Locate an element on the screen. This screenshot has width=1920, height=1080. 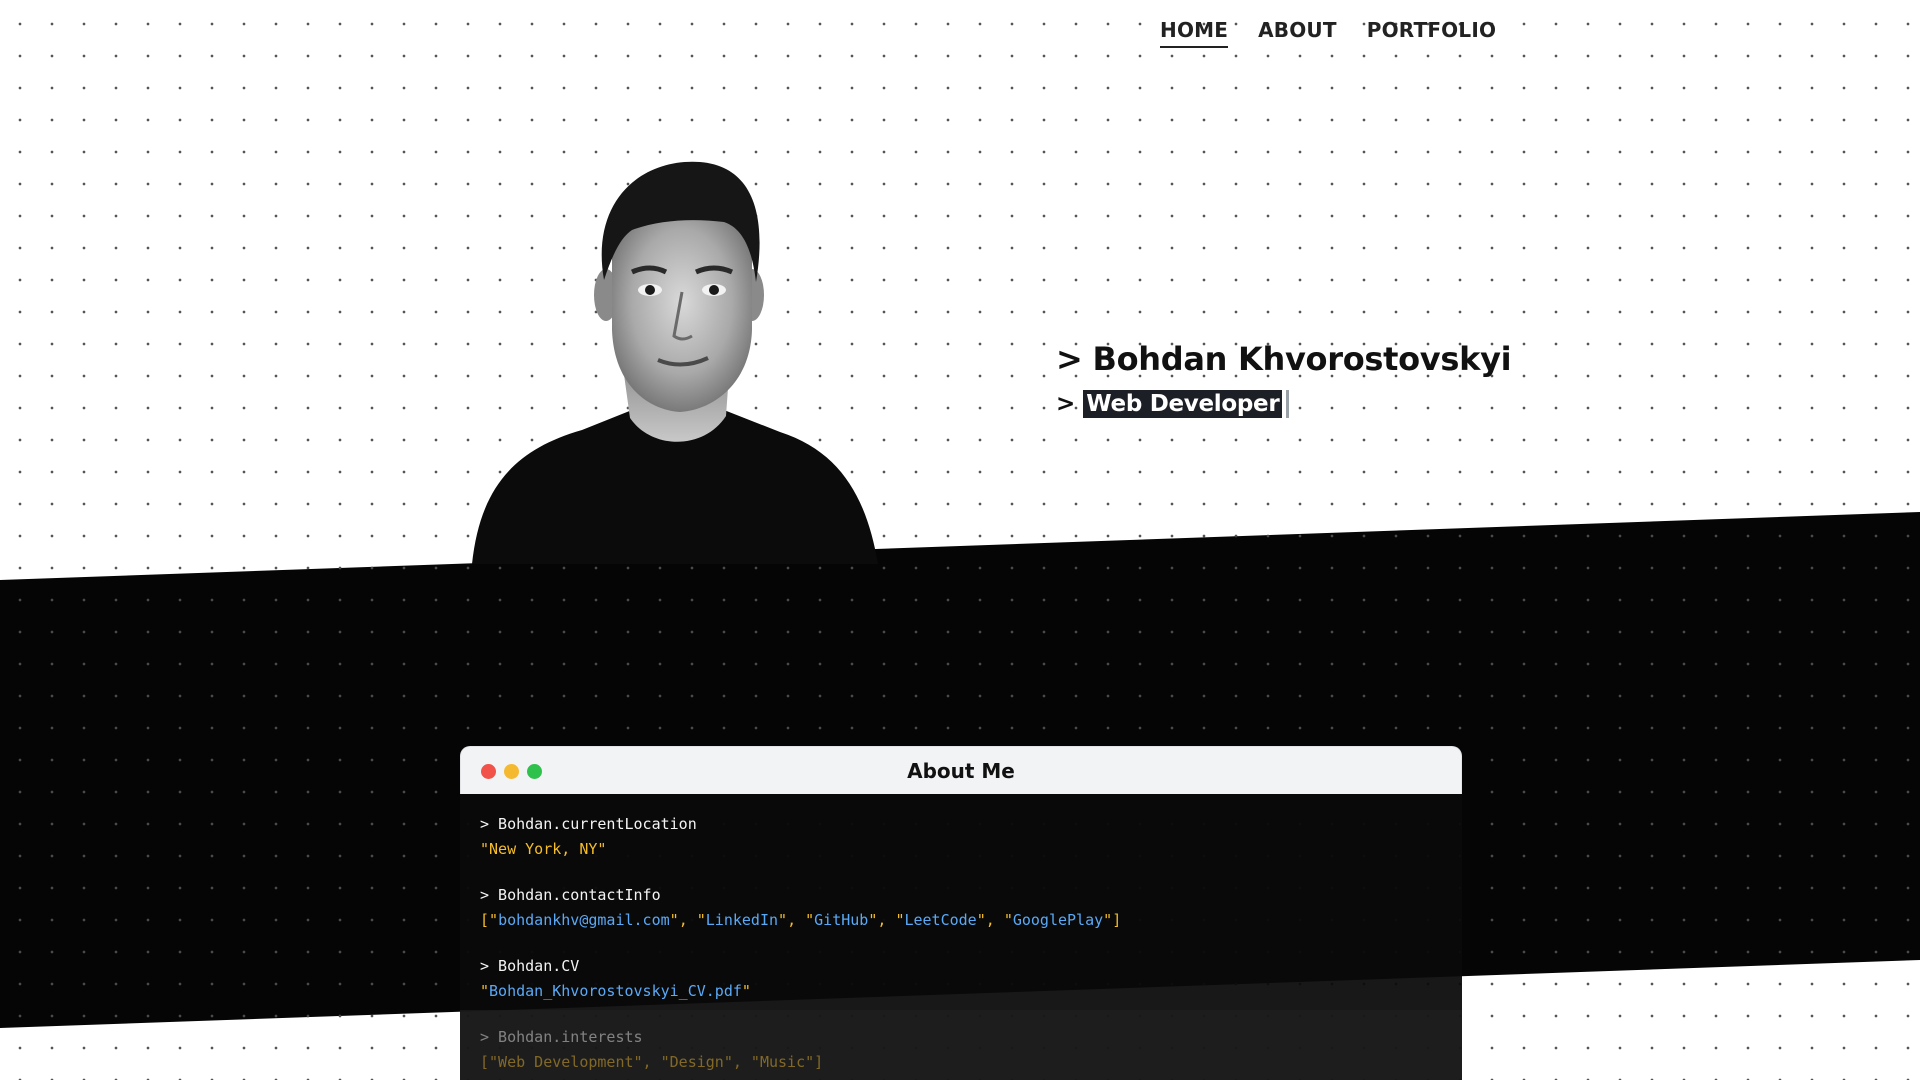
email-link: bohdankhv@gmail.com is located at coordinates (584, 920).